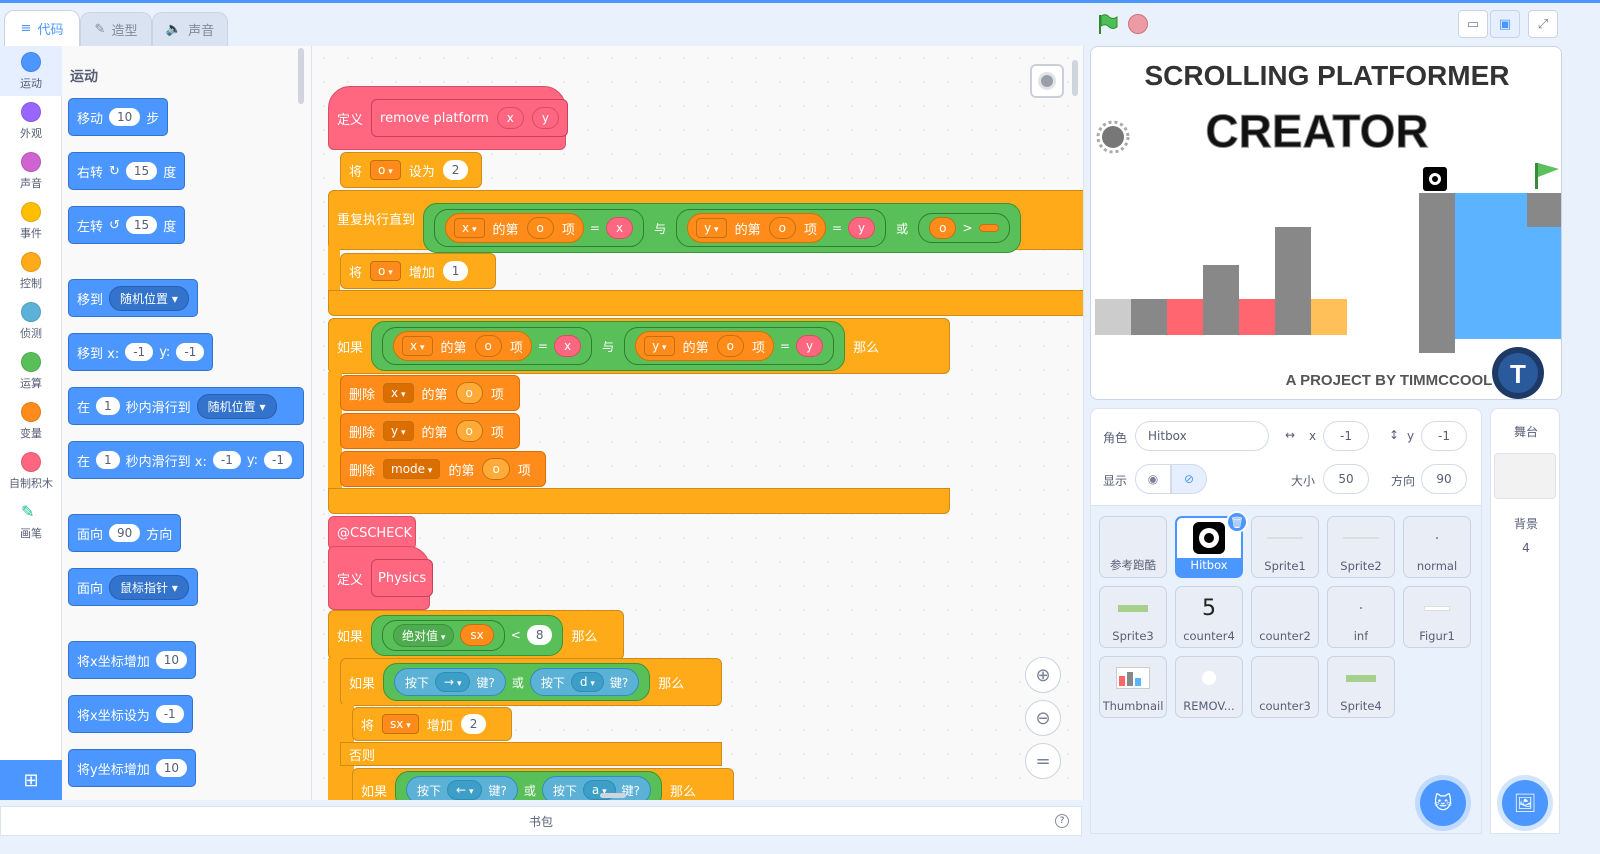 The image size is (1600, 854). Describe the element at coordinates (430, 393) in the screenshot. I see `delete-item-x-block: 删除 x 的第 o 项` at that location.